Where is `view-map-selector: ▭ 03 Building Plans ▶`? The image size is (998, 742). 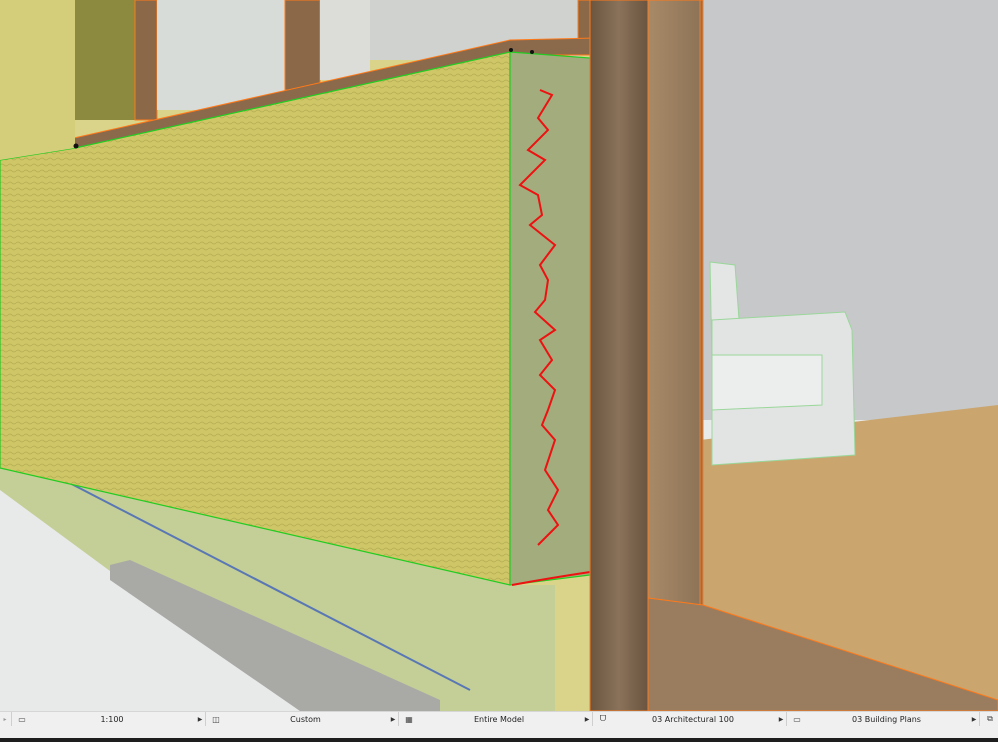 view-map-selector: ▭ 03 Building Plans ▶ is located at coordinates (882, 719).